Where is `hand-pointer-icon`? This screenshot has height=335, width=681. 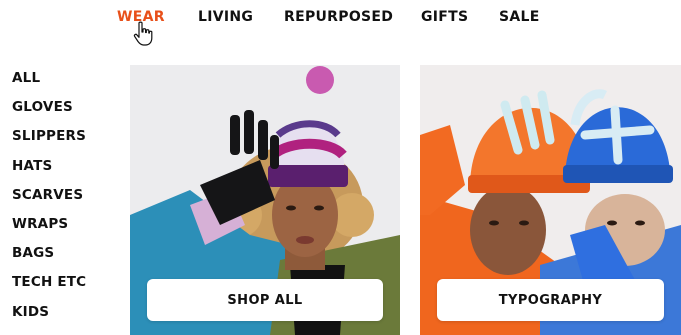
hand-pointer-icon is located at coordinates (143, 33).